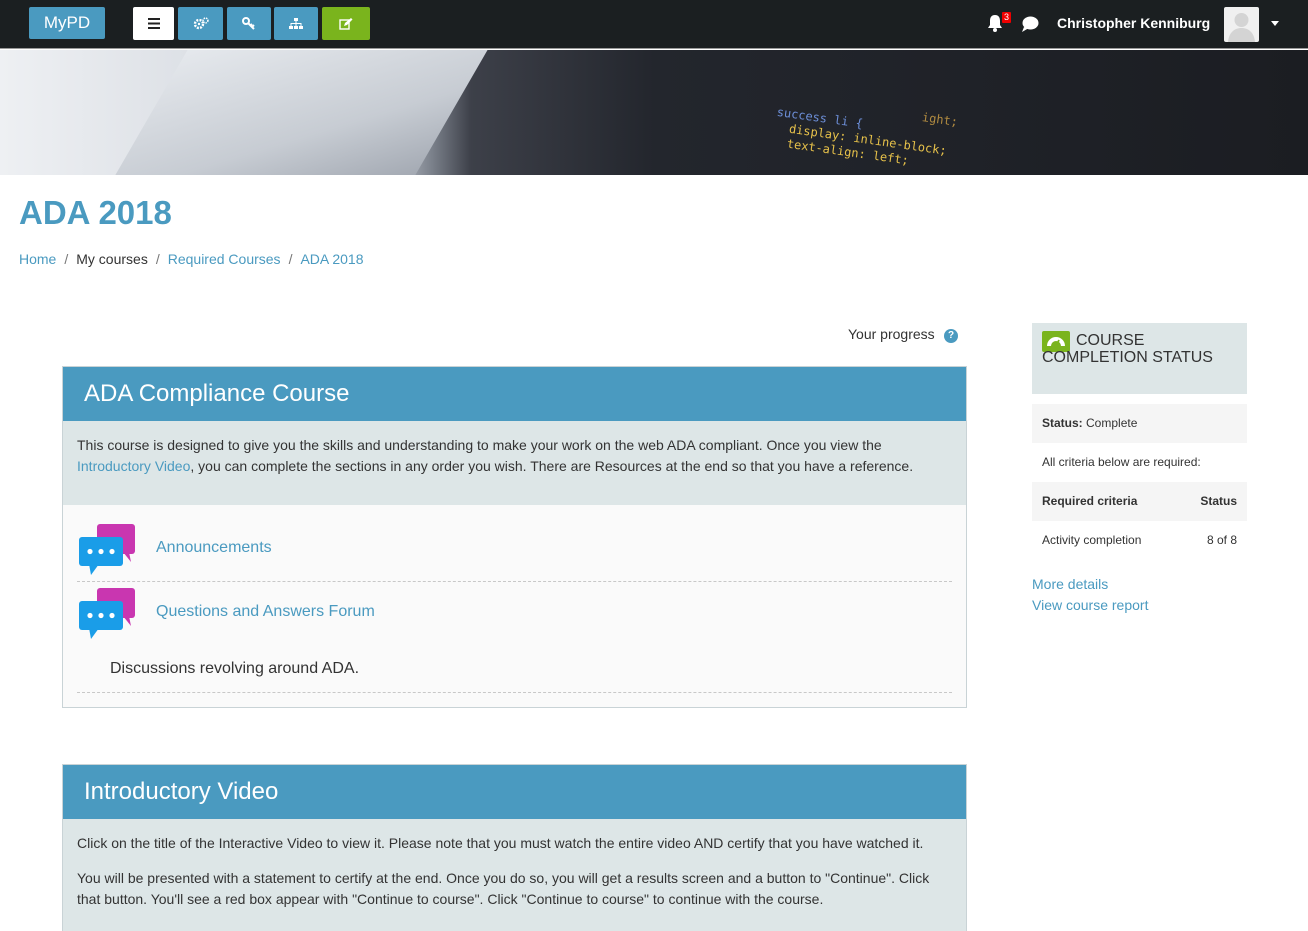  I want to click on cogs-icon, so click(201, 23).